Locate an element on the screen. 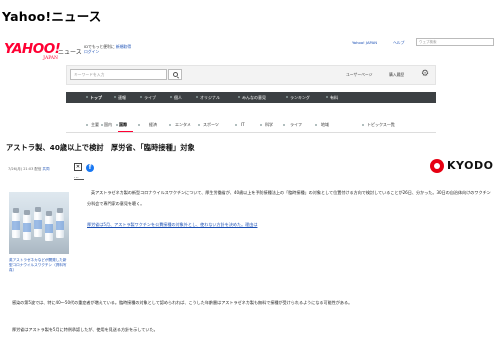  nav-individual: 個人 is located at coordinates (178, 98).